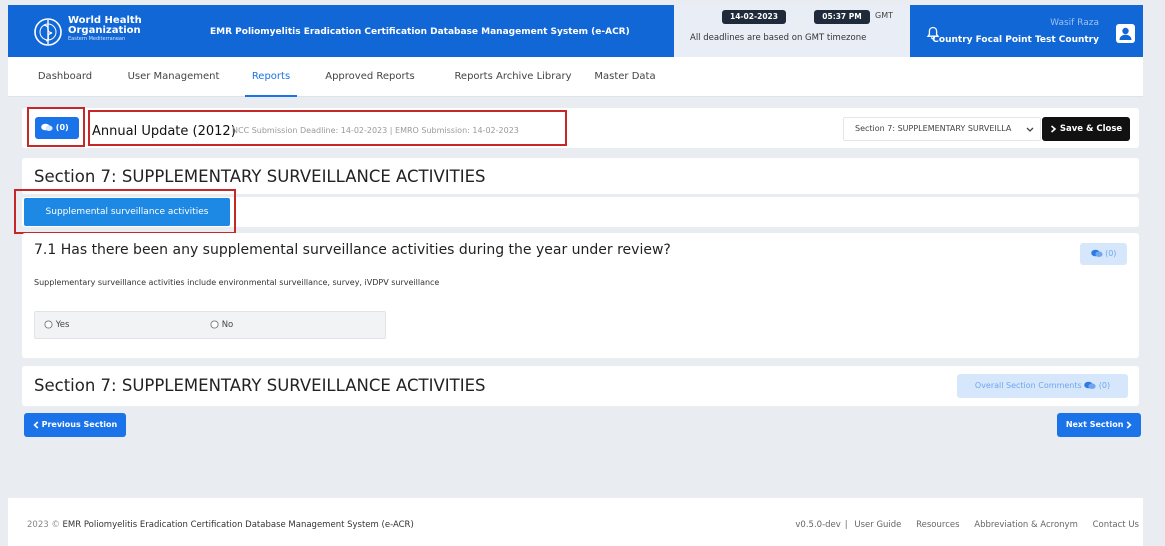 The width and height of the screenshot is (1165, 546). I want to click on user-role: Country Focal Point Test Country, so click(1015, 40).